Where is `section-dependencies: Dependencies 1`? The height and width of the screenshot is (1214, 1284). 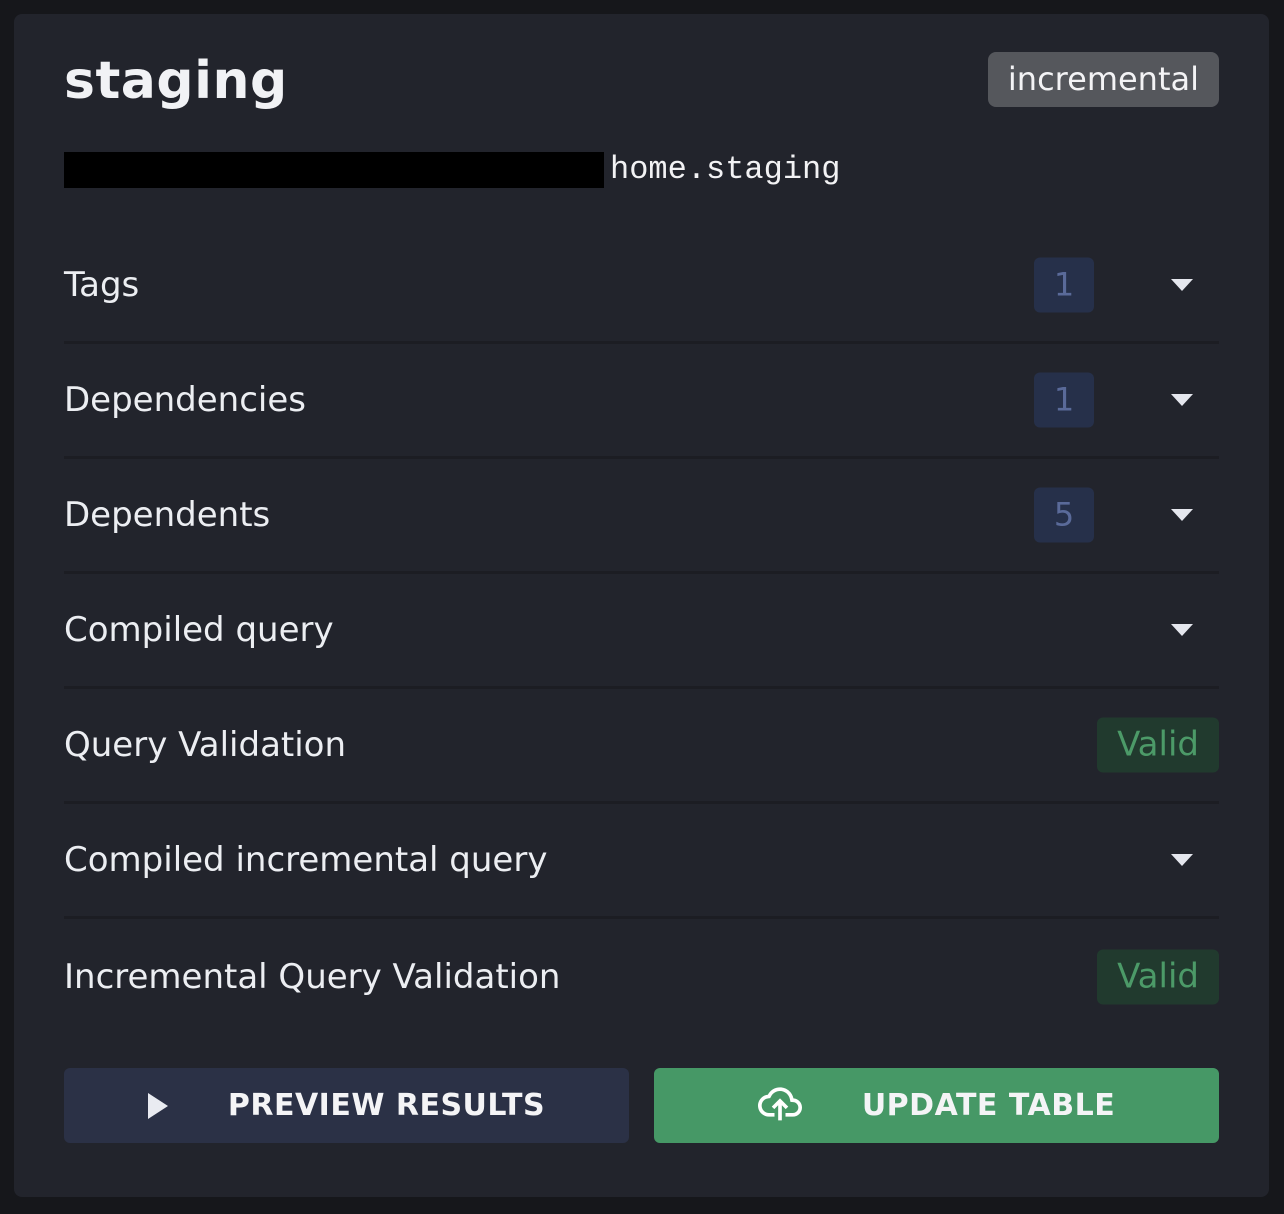 section-dependencies: Dependencies 1 is located at coordinates (641, 401).